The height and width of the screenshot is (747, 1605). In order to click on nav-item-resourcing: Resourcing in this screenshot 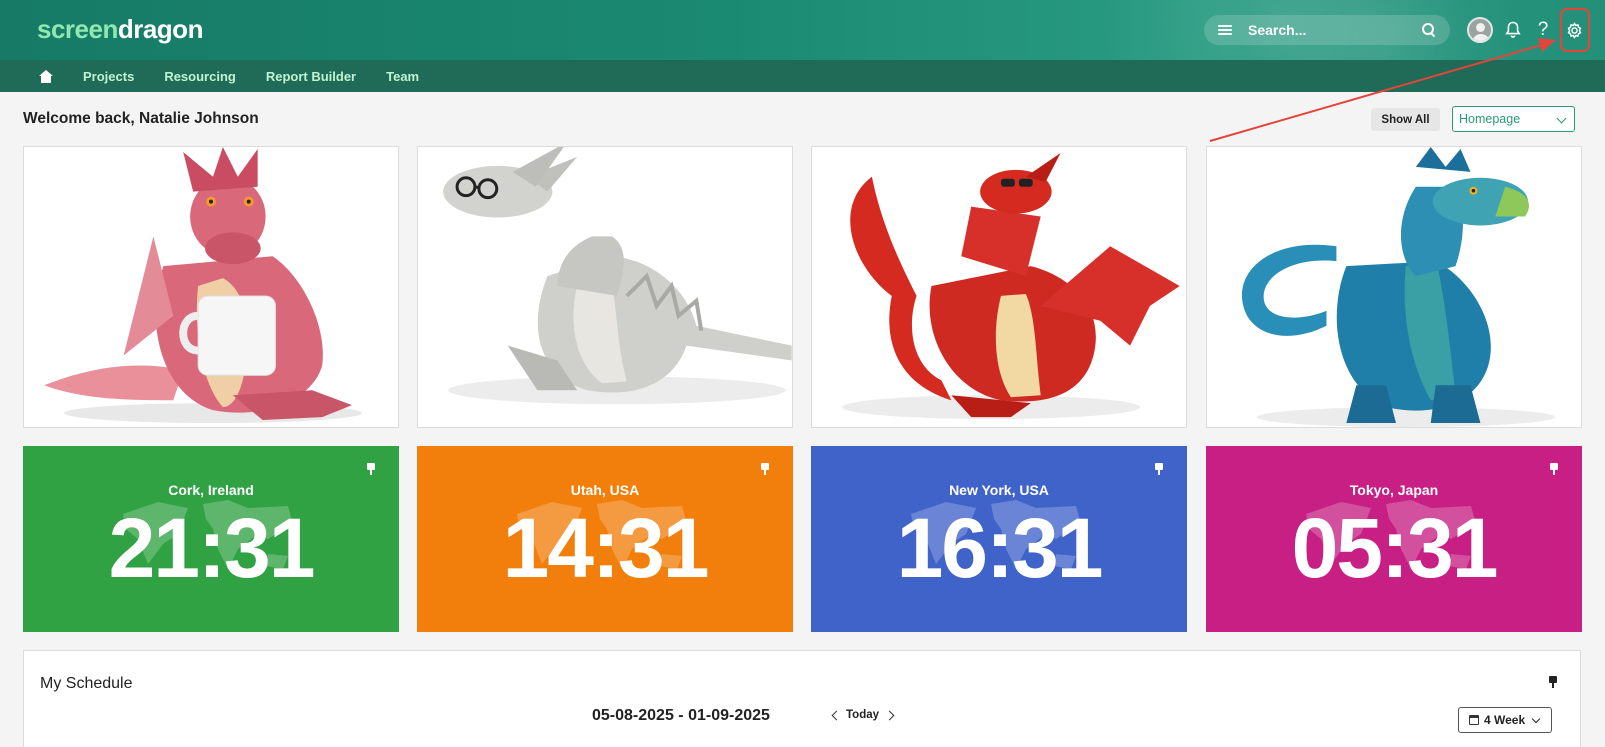, I will do `click(200, 76)`.